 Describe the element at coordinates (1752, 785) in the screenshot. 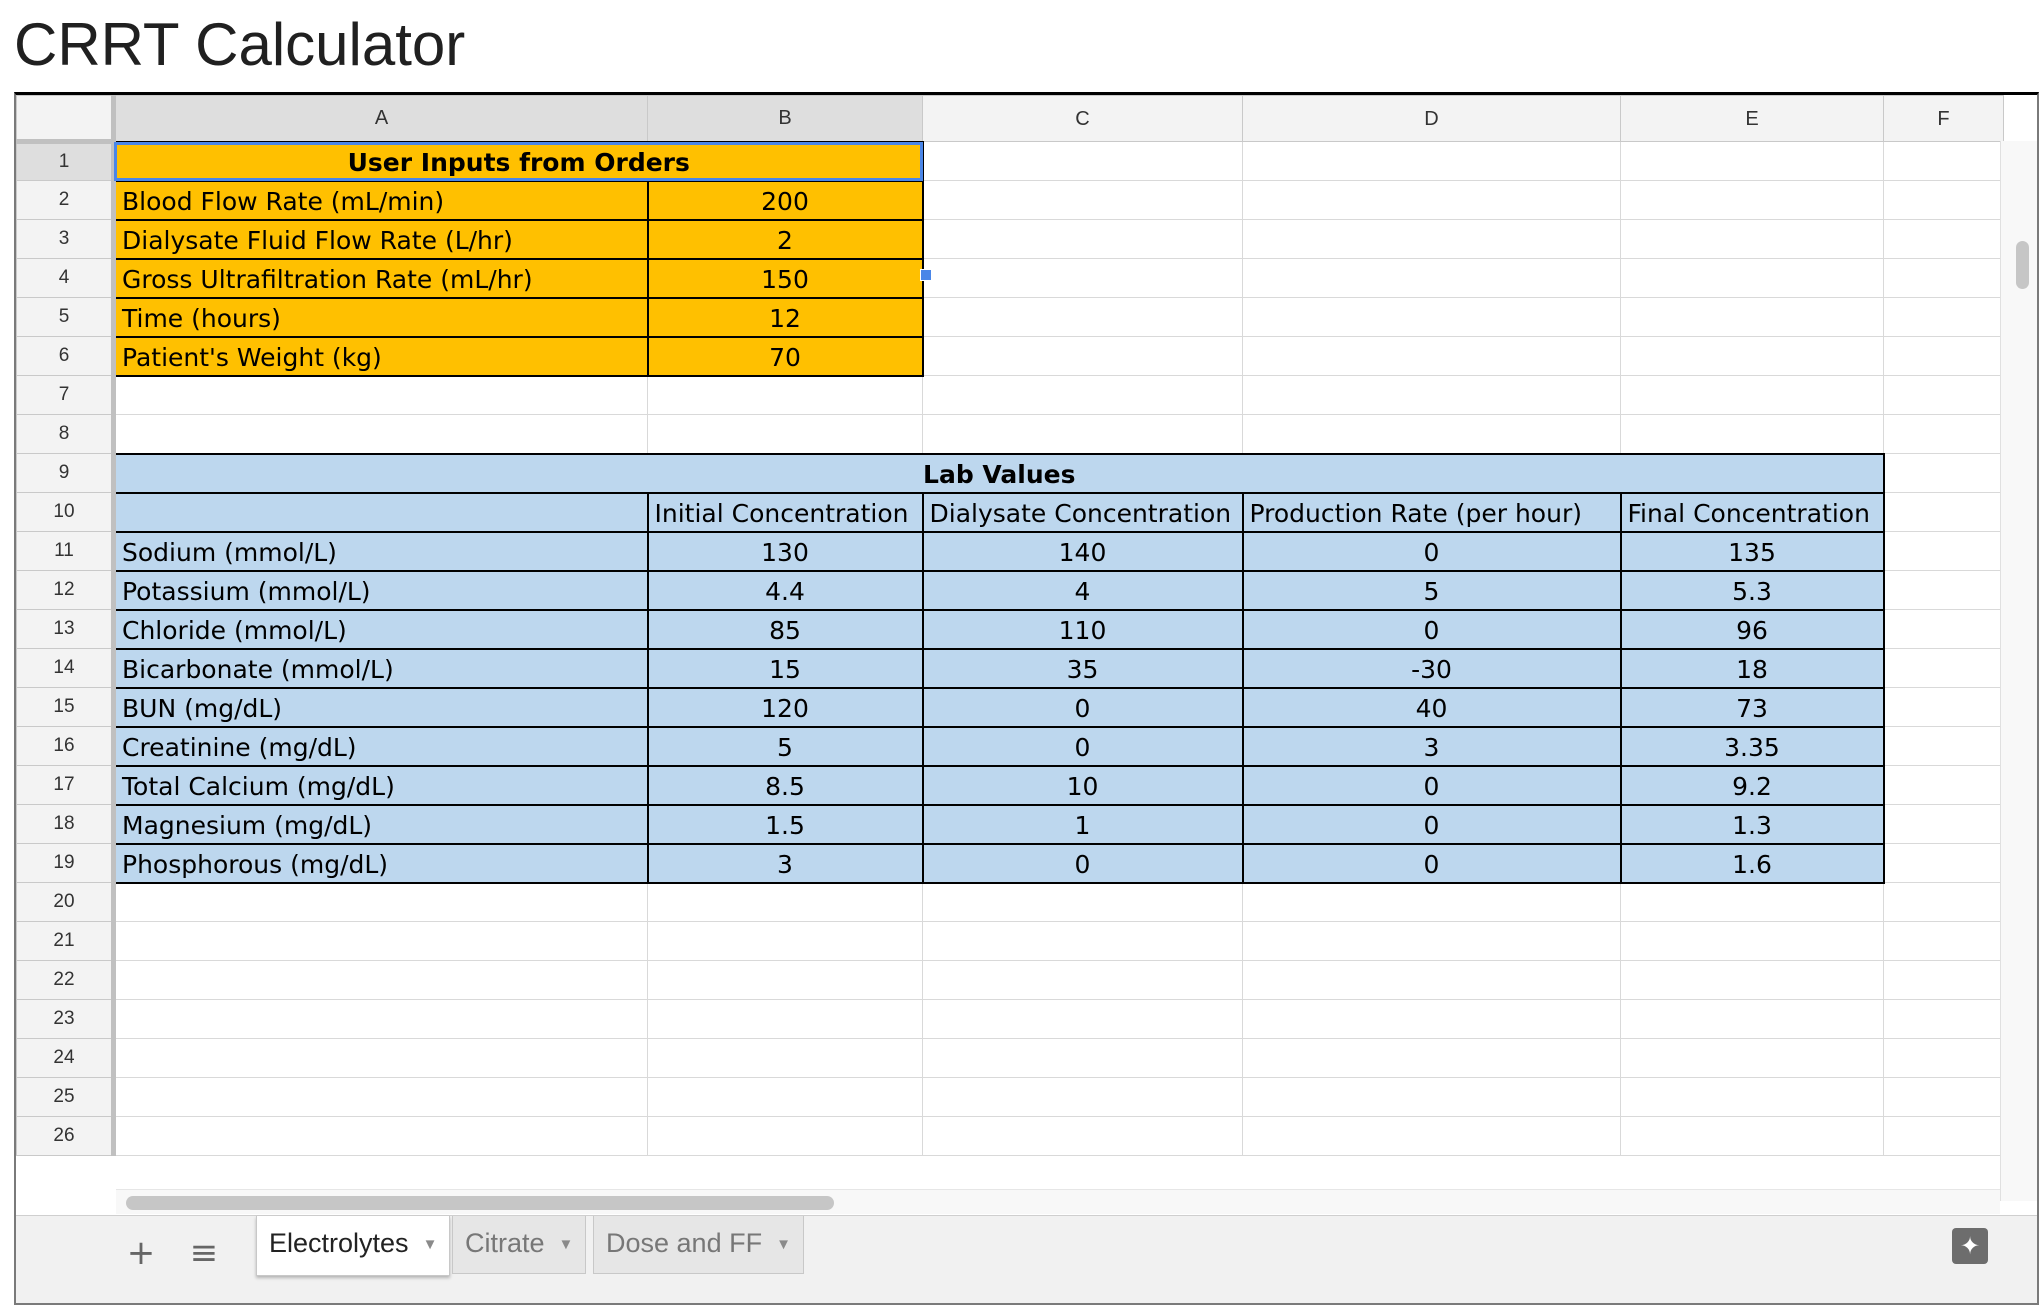

I see `lab-final-cell: 9.2` at that location.